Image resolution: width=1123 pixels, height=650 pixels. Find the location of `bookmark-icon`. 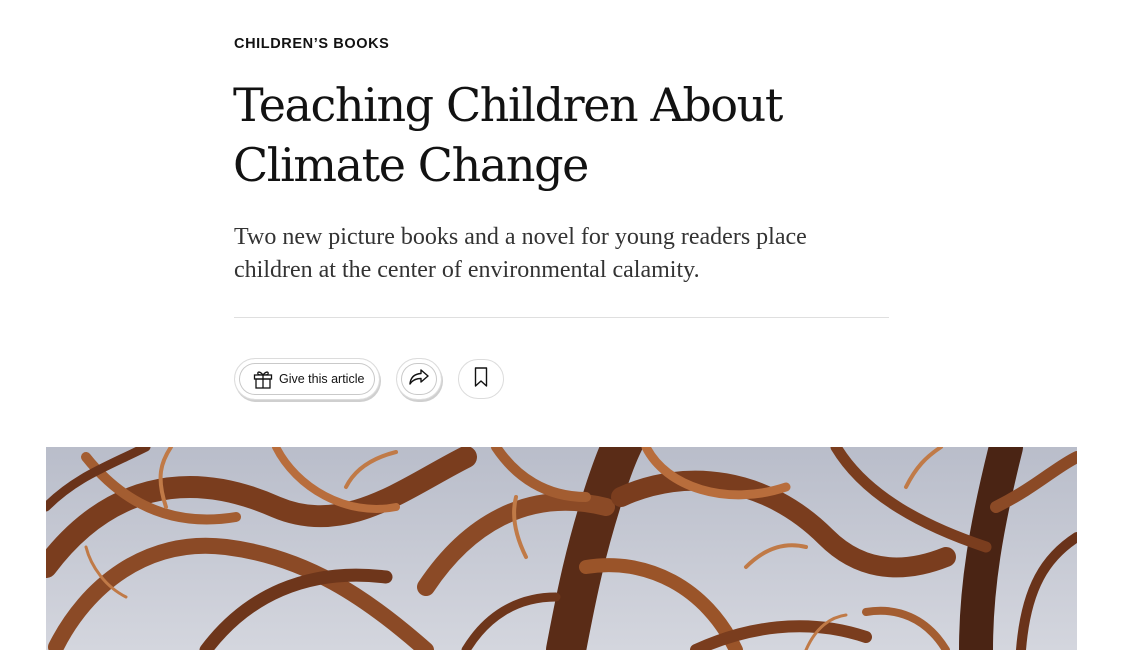

bookmark-icon is located at coordinates (481, 379).